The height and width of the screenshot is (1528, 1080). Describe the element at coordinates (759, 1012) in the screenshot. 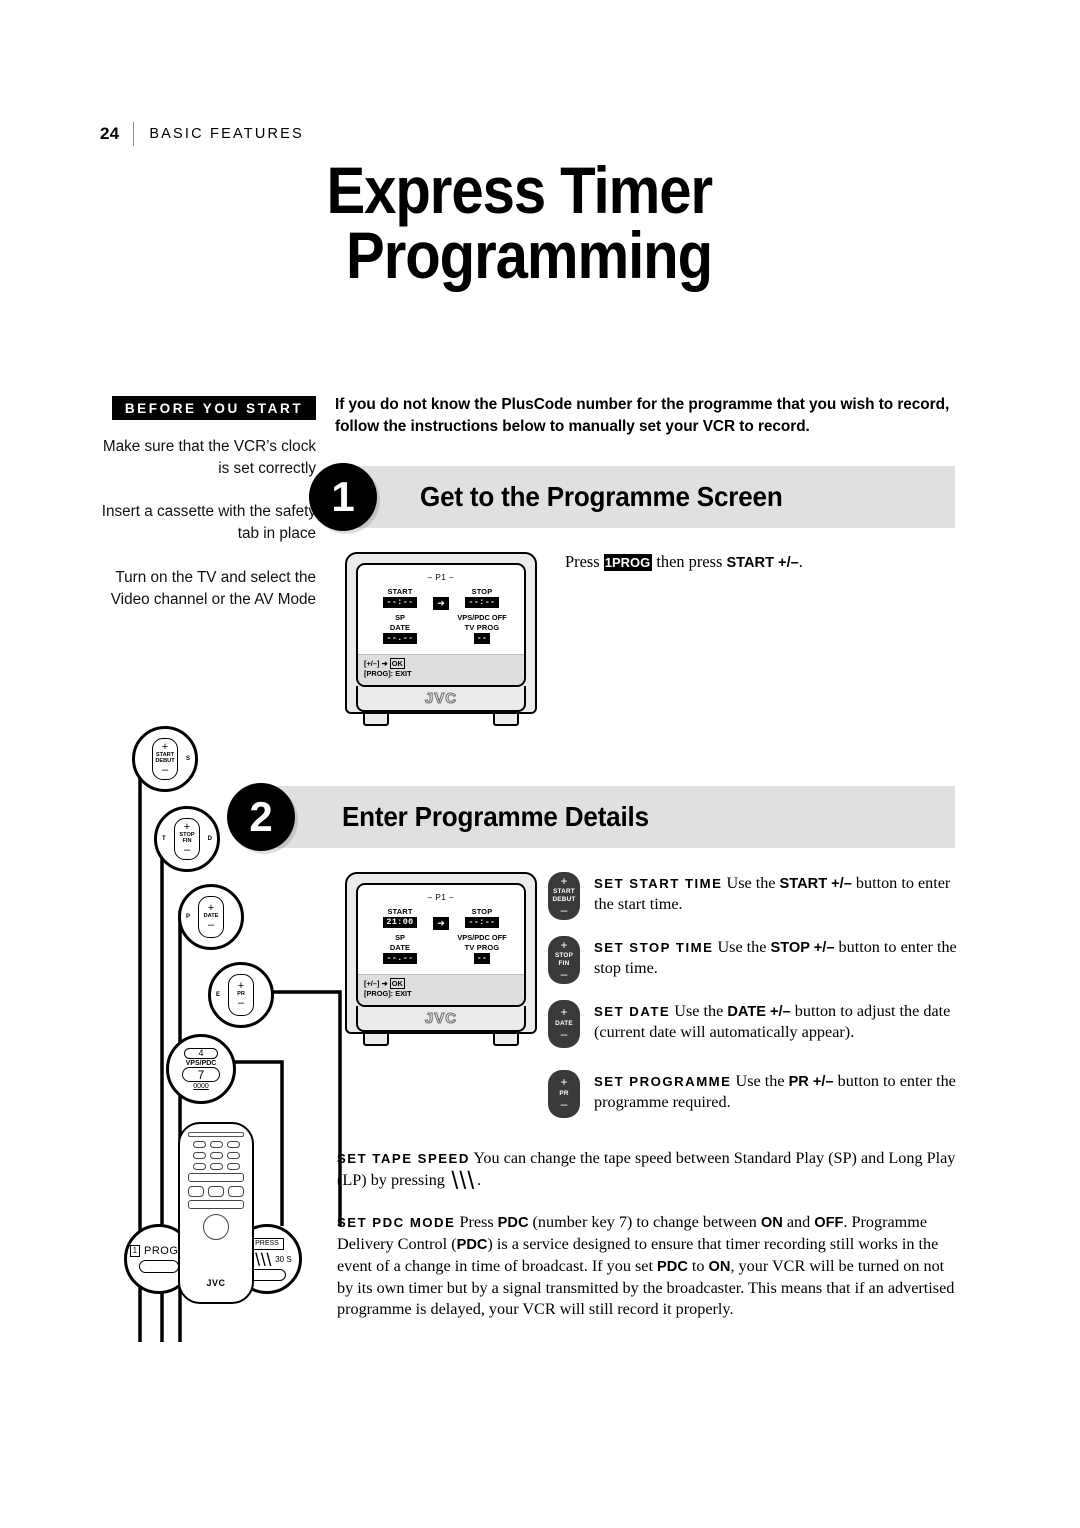

I see `instruction-bold: DATE +/–` at that location.